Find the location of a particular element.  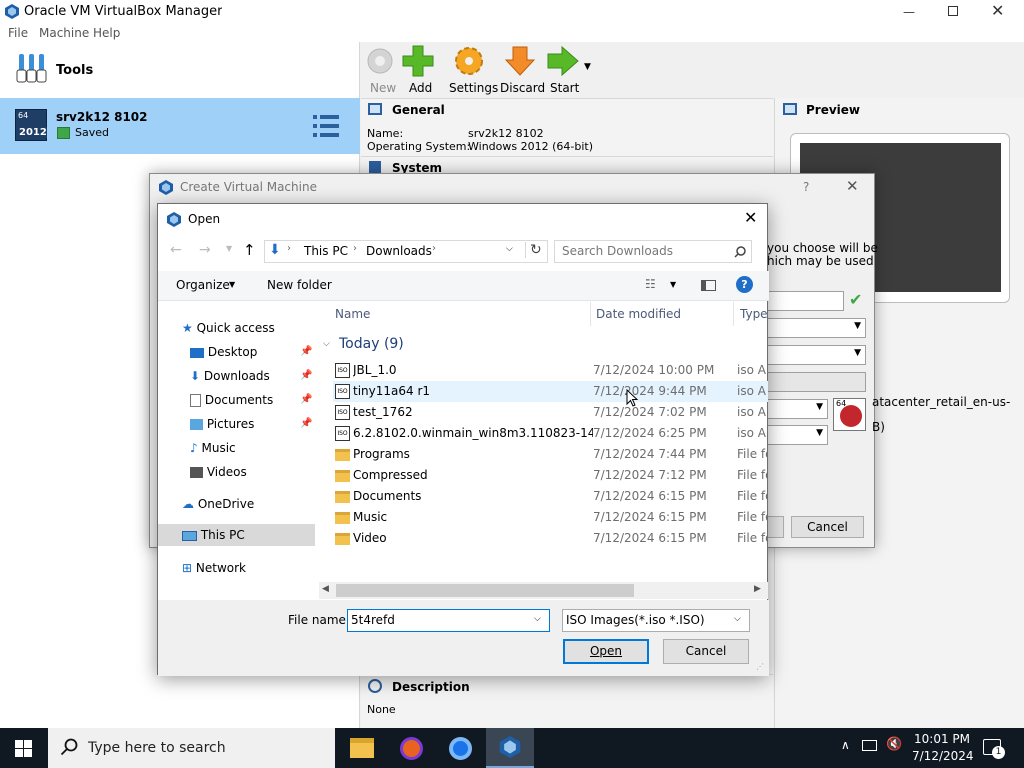

column-date-modified: Date modified is located at coordinates (638, 314).